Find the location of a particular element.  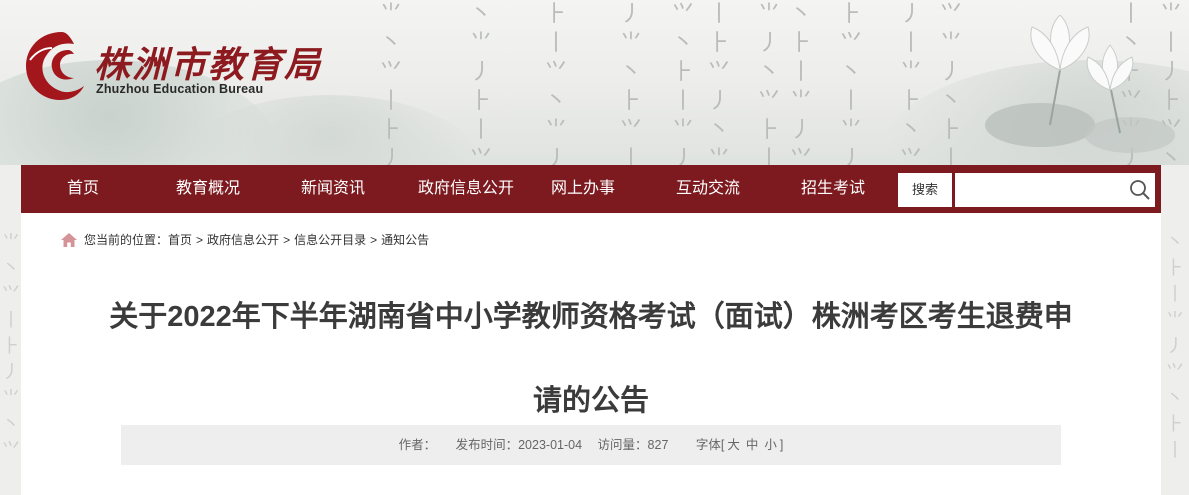

view-count: 访问量：827 is located at coordinates (633, 445).